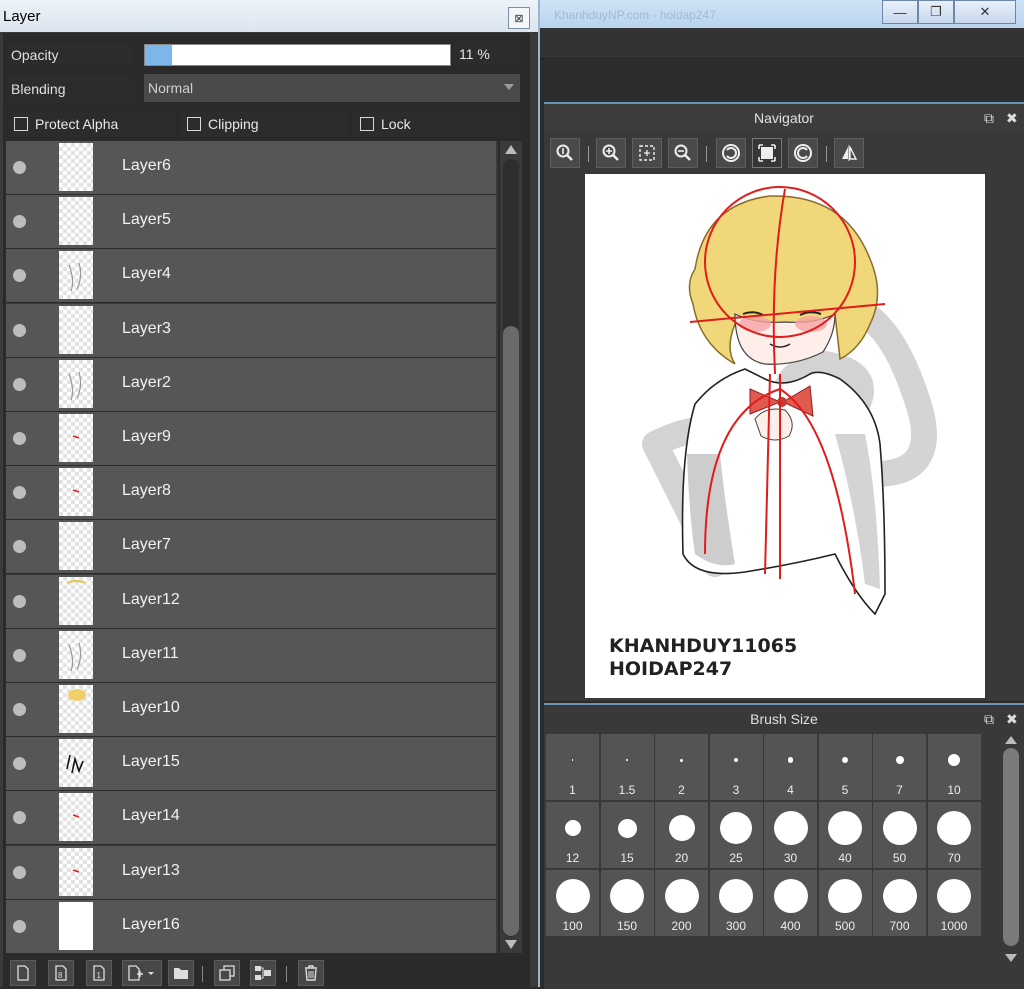 Image resolution: width=1024 pixels, height=989 pixels. Describe the element at coordinates (900, 12) in the screenshot. I see `minimize-button: —` at that location.